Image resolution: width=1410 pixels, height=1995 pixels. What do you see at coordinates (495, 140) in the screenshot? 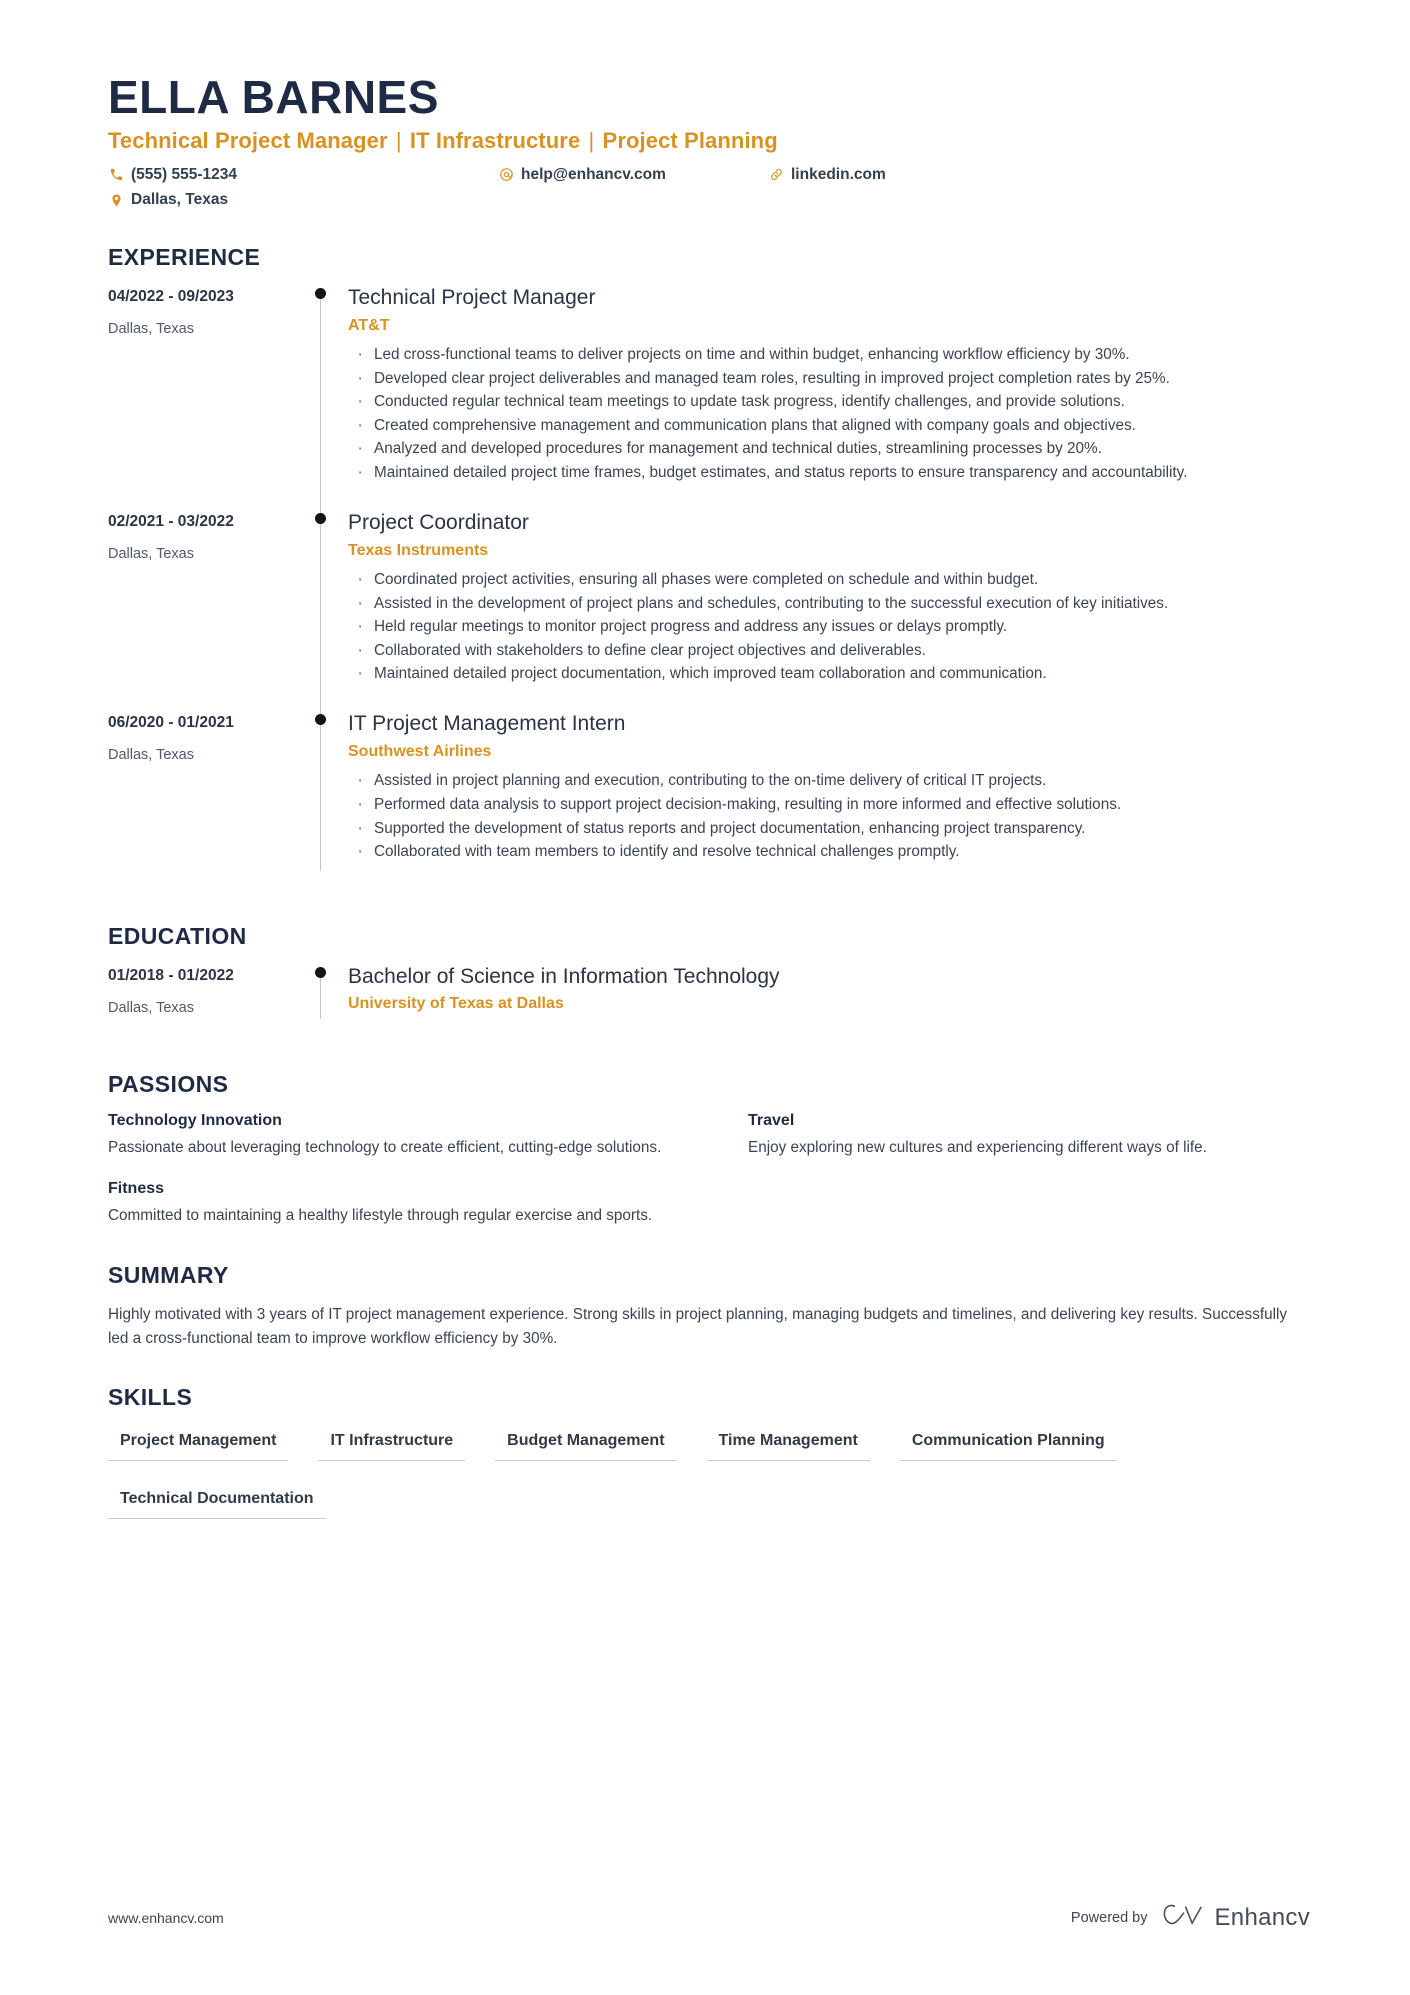
I see `headline-part-2: IT Infrastructure` at bounding box center [495, 140].